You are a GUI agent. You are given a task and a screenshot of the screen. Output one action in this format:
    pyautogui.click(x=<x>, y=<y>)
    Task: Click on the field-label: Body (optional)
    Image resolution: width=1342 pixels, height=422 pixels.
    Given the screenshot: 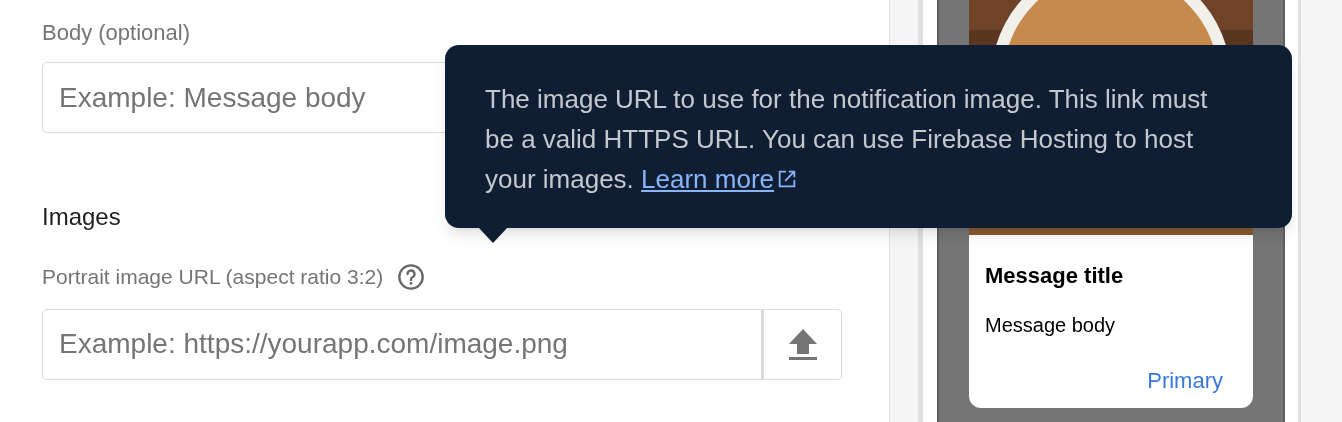 What is the action you would take?
    pyautogui.click(x=116, y=32)
    